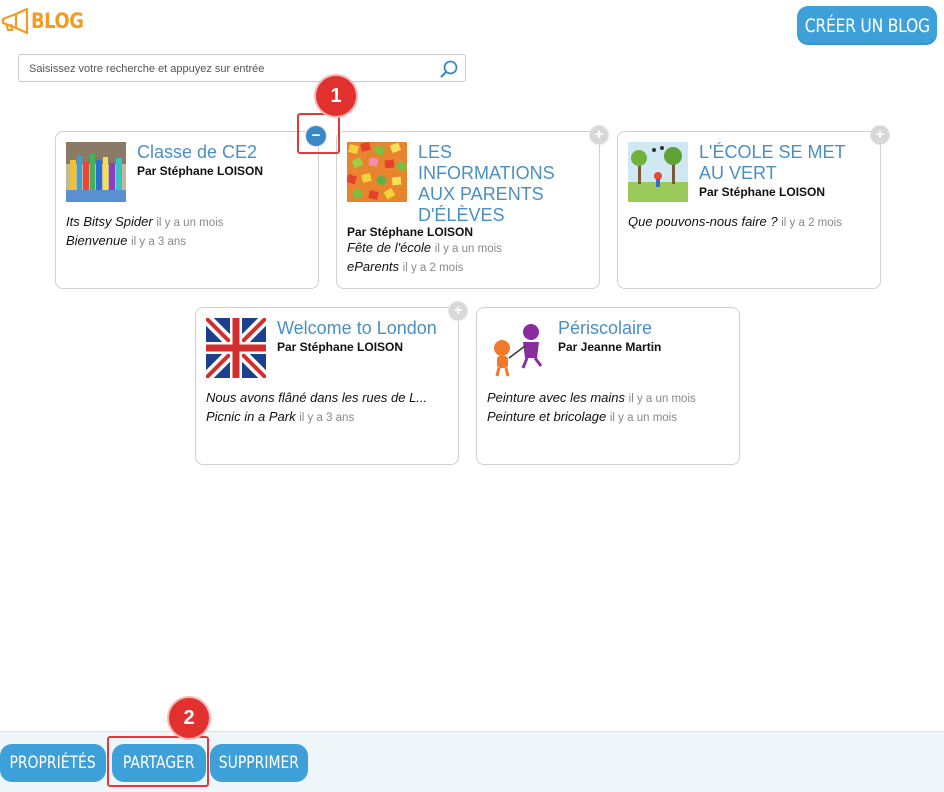 This screenshot has height=792, width=944. What do you see at coordinates (144, 241) in the screenshot?
I see `list-item: Bienvenue il y a 3 ans` at bounding box center [144, 241].